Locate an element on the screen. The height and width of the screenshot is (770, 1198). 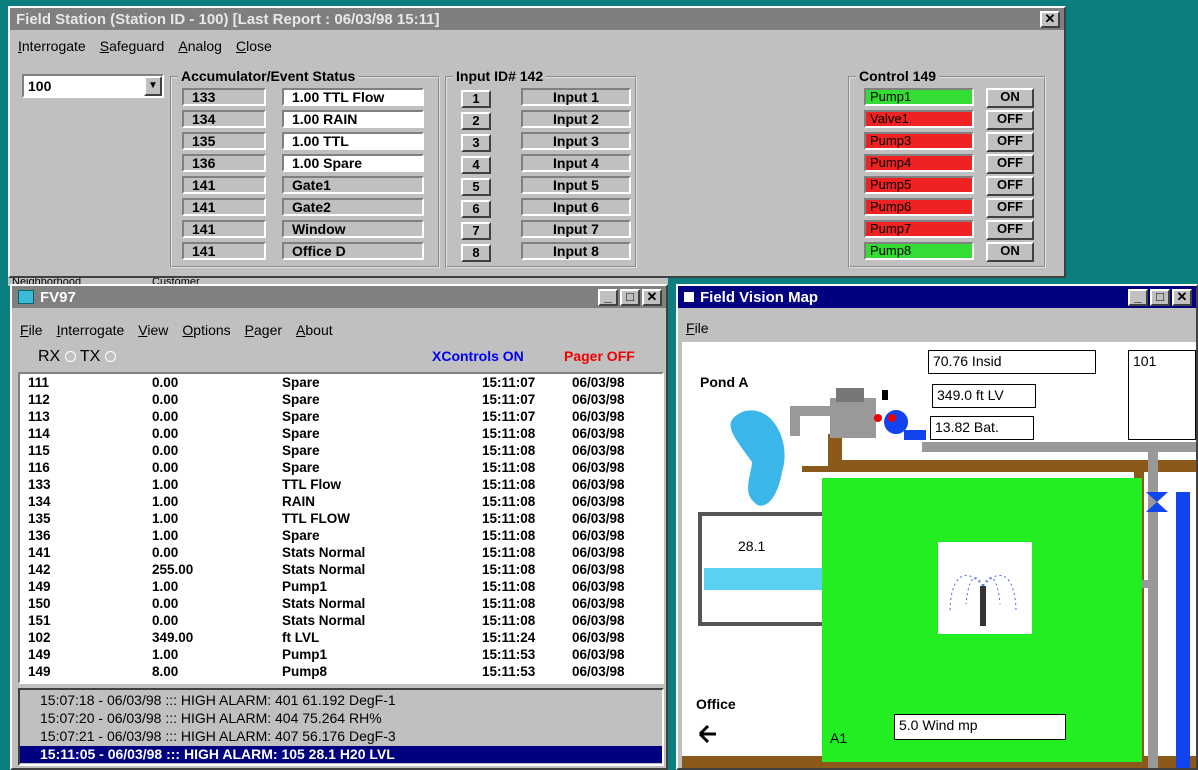
pager-status: Pager OFF is located at coordinates (599, 356).